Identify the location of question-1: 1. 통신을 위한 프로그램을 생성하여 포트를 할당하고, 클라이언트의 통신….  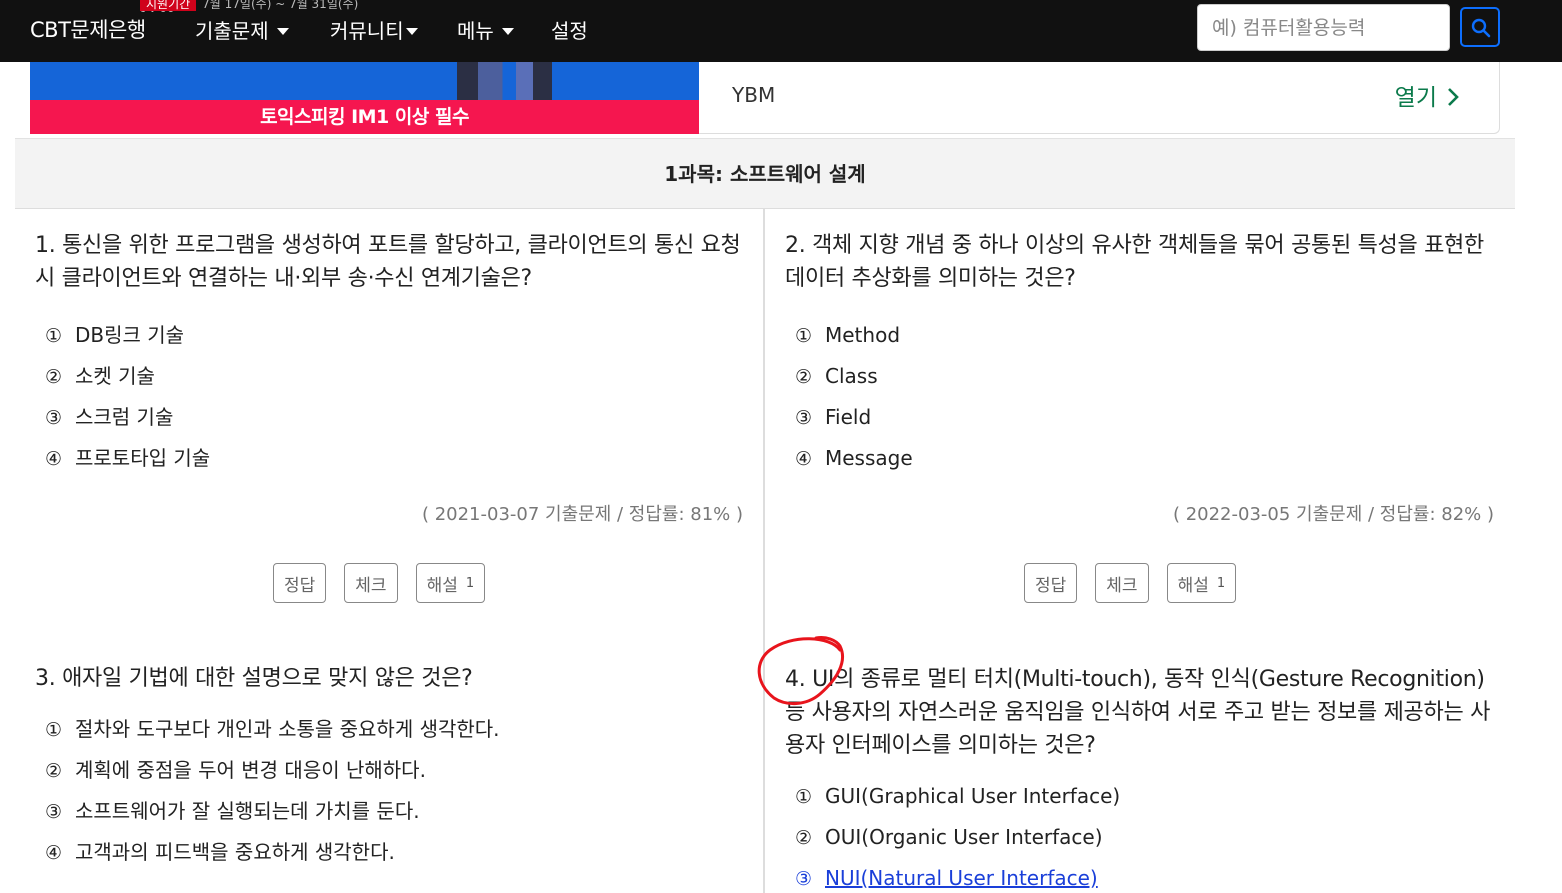
(392, 354).